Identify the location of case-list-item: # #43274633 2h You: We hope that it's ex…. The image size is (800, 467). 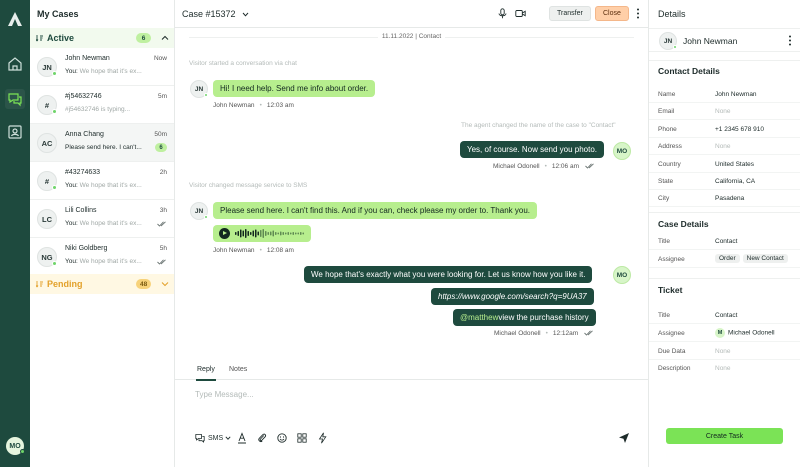
(102, 181).